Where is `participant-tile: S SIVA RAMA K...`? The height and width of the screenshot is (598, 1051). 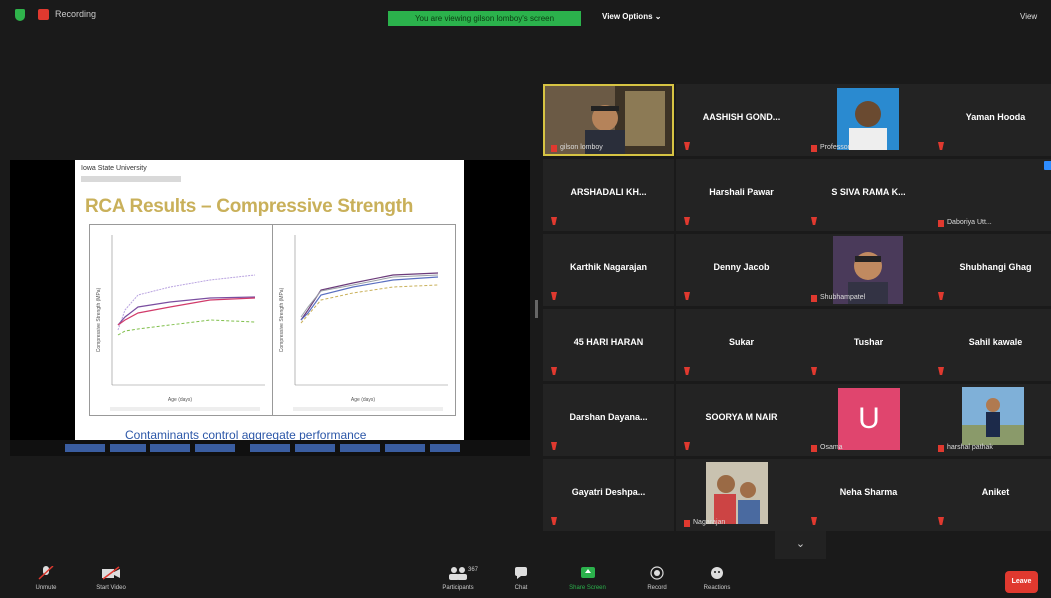 participant-tile: S SIVA RAMA K... is located at coordinates (868, 195).